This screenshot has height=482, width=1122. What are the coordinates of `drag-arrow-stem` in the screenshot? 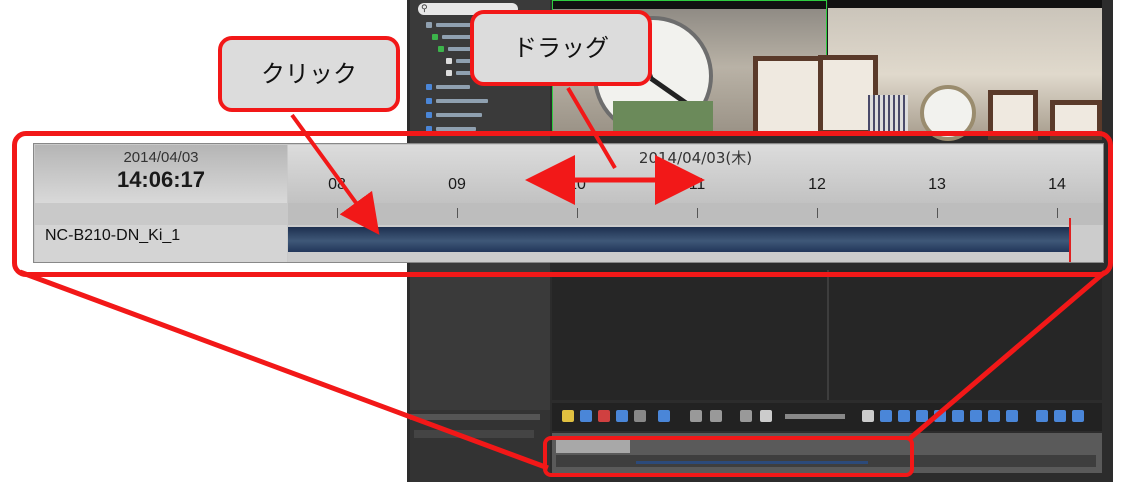 It's located at (591, 128).